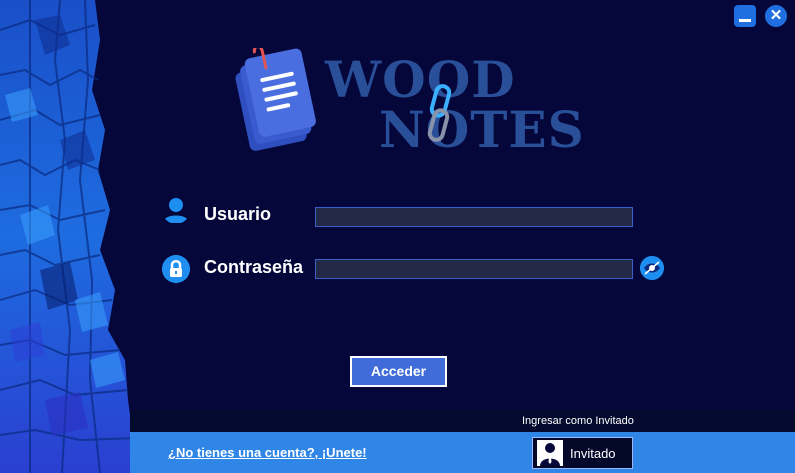 The image size is (795, 473). Describe the element at coordinates (462, 421) in the screenshot. I see `bottom-strip` at that location.